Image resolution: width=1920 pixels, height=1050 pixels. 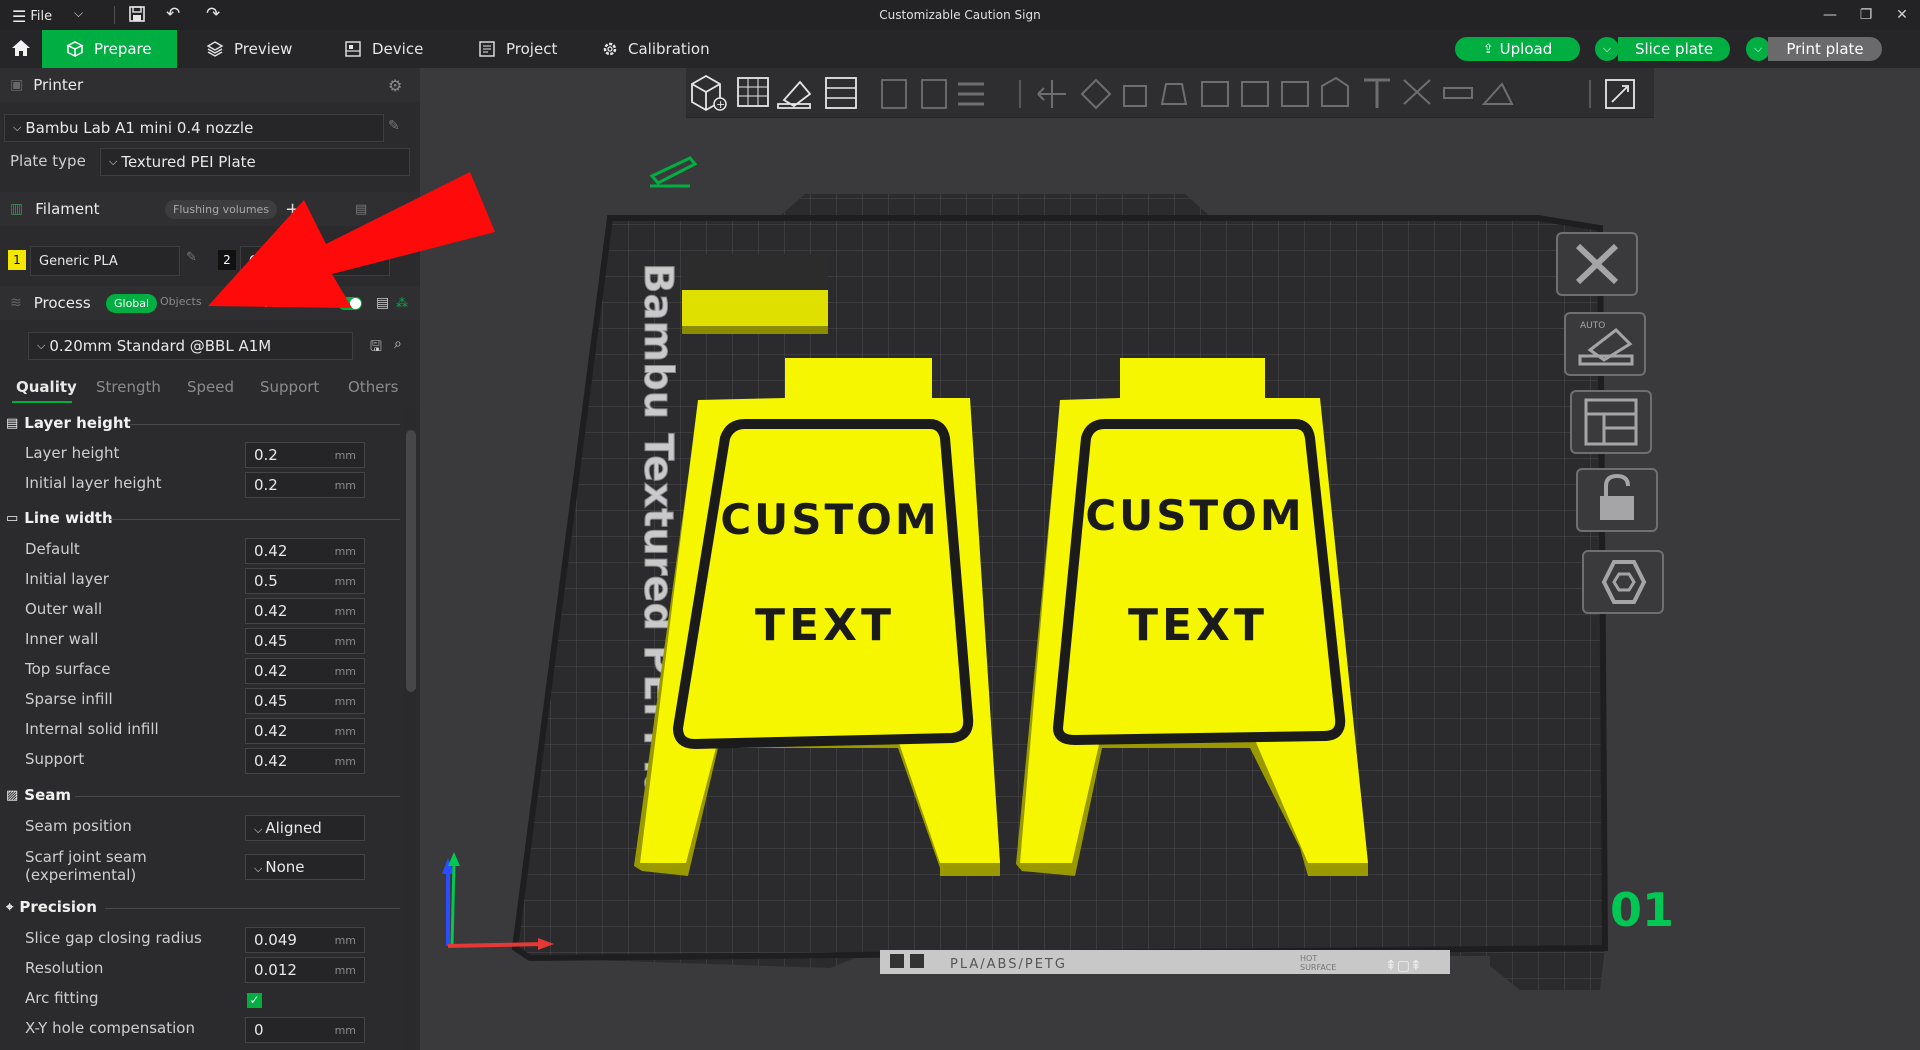 What do you see at coordinates (263, 49) in the screenshot?
I see `tab-preview-label: Preview` at bounding box center [263, 49].